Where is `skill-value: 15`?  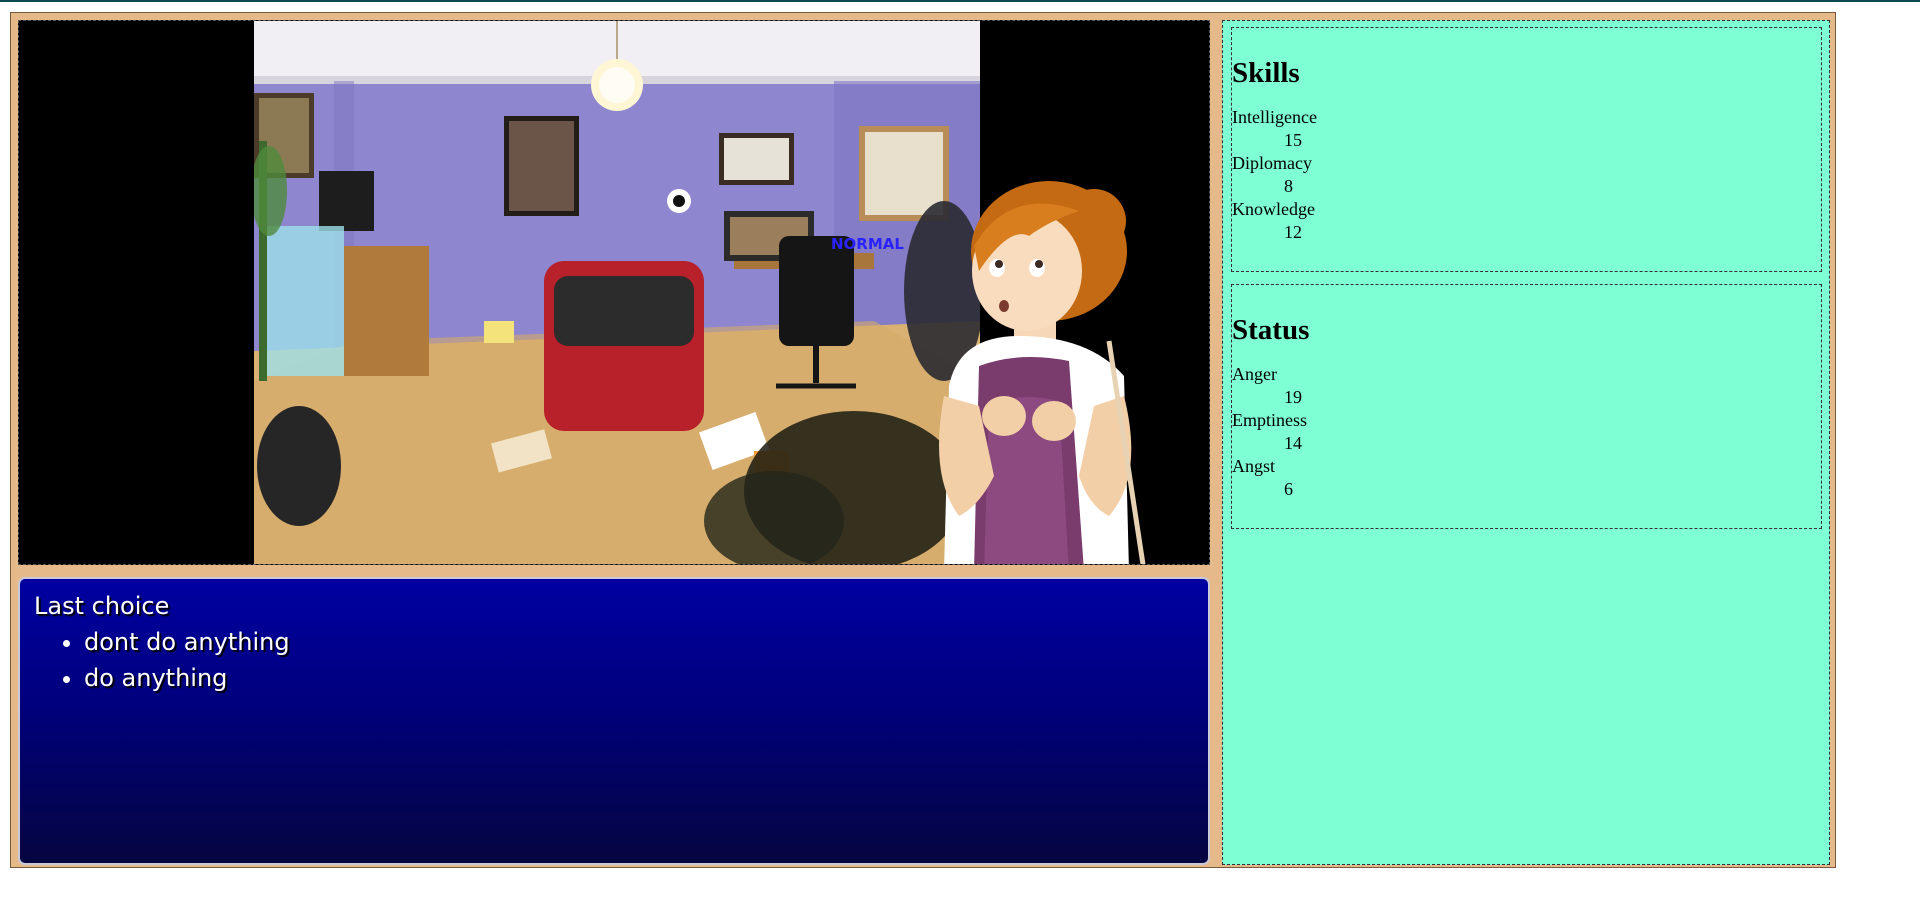
skill-value: 15 is located at coordinates (1293, 140).